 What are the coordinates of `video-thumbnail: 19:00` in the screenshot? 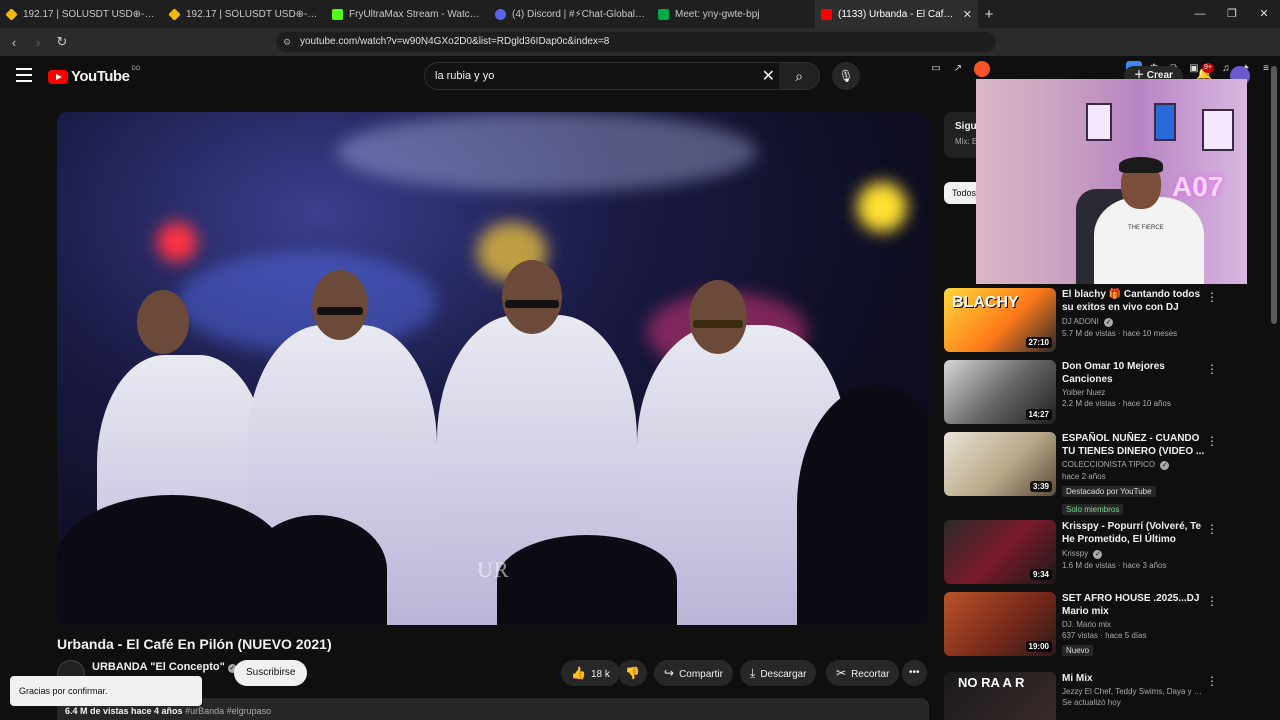 It's located at (1000, 624).